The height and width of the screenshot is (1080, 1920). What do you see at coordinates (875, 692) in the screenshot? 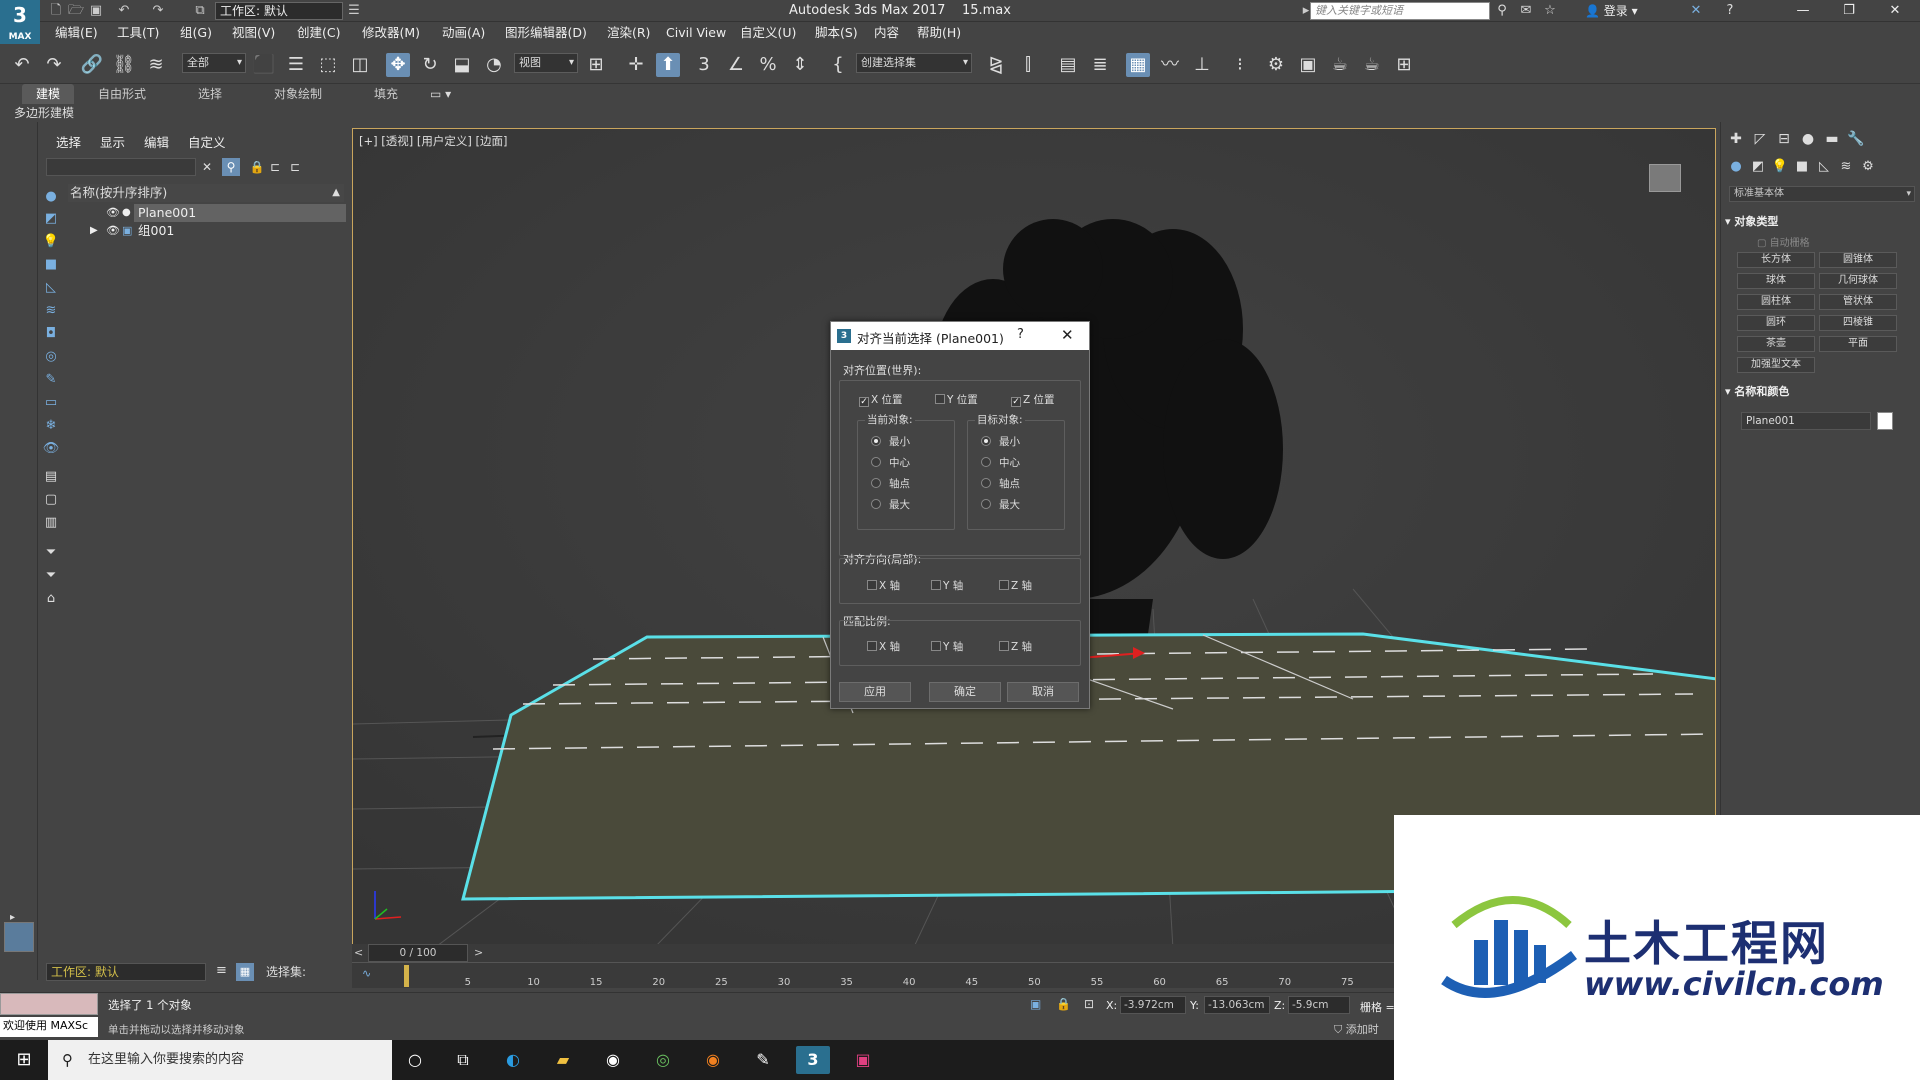
I see `apply-button: 应用` at bounding box center [875, 692].